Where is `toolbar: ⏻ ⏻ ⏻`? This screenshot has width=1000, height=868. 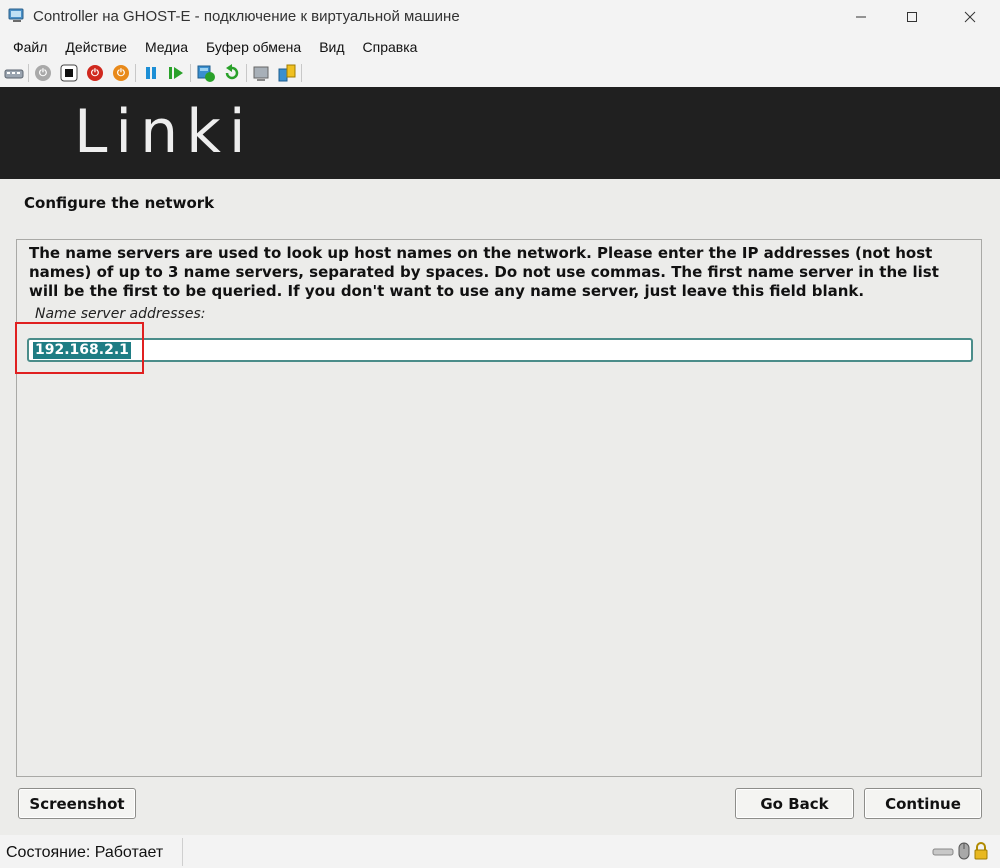
toolbar: ⏻ ⏻ ⏻ is located at coordinates (500, 73).